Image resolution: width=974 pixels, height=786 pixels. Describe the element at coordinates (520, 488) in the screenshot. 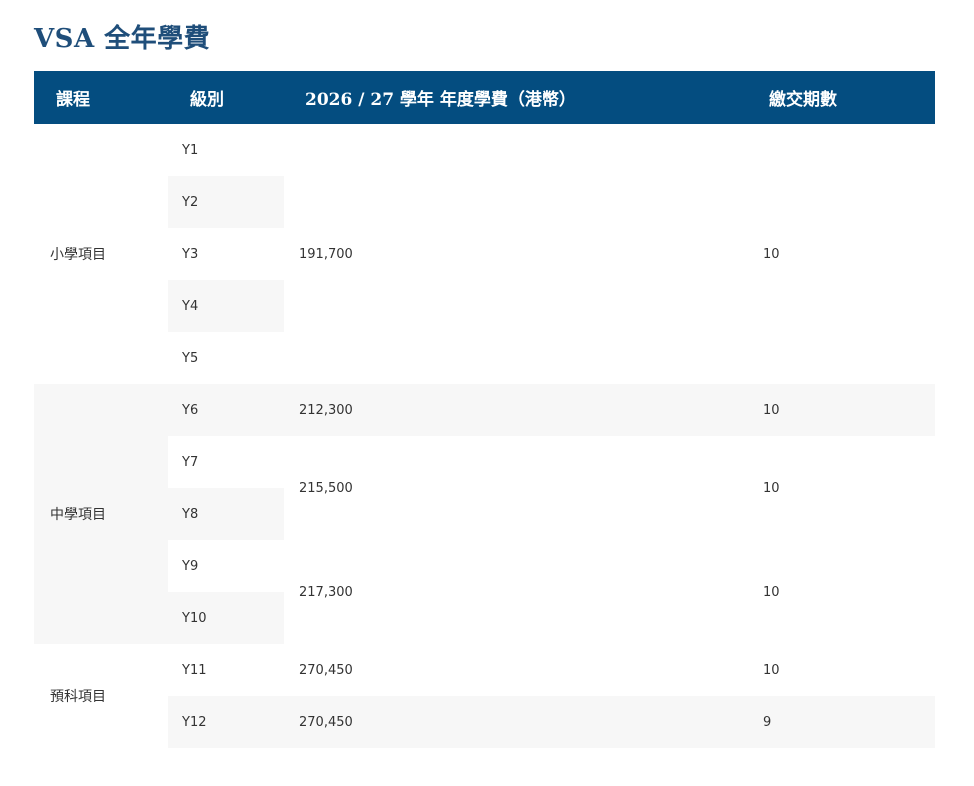

I see `fee-cell: 215,500` at that location.